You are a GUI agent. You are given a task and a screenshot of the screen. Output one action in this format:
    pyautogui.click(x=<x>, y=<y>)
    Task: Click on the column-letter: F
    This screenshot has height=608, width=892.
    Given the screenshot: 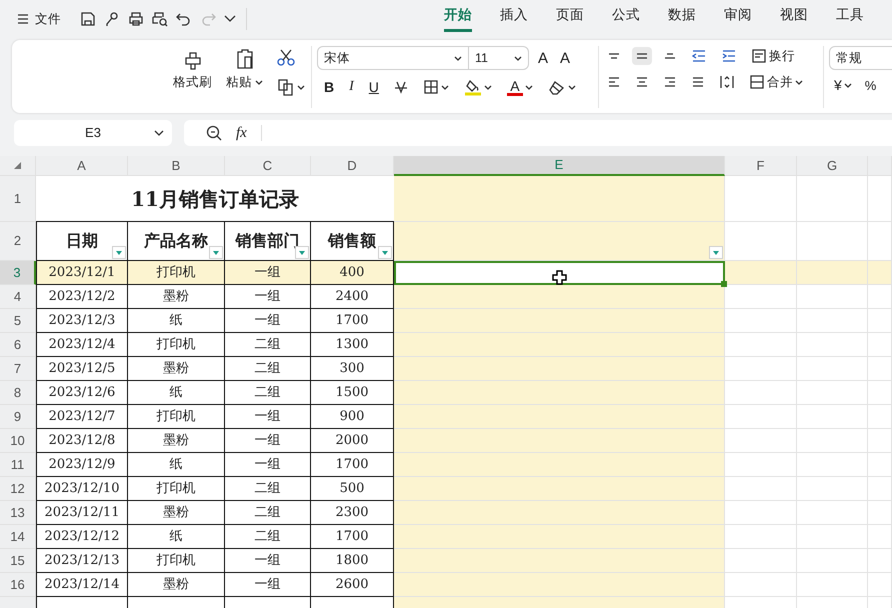 What is the action you would take?
    pyautogui.click(x=761, y=166)
    